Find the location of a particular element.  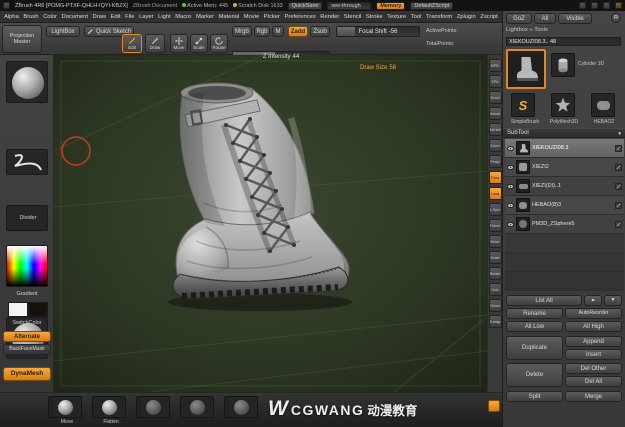

subtool-row: XIEZI(DI)..1 is located at coordinates (564, 186).